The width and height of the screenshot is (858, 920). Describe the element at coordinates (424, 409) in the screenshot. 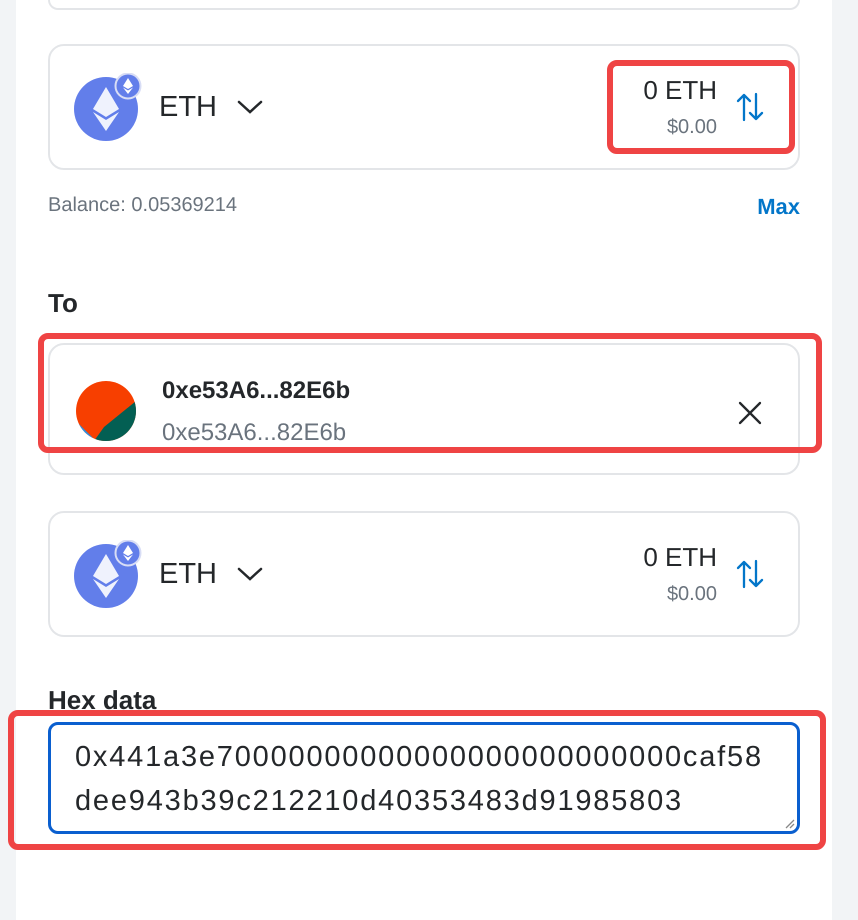

I see `recipient-card: 0xe53A6...82E6b 0xe53A6...82E6b` at that location.